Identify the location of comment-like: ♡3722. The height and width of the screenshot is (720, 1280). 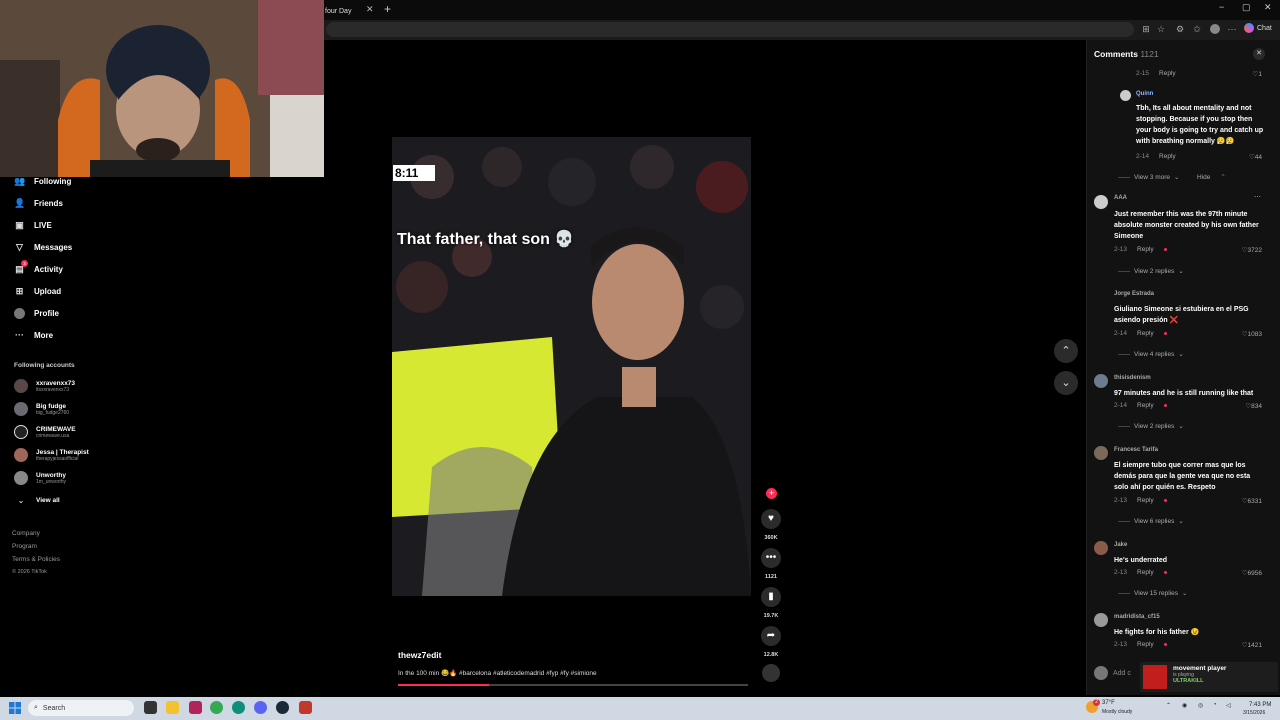
(1242, 250).